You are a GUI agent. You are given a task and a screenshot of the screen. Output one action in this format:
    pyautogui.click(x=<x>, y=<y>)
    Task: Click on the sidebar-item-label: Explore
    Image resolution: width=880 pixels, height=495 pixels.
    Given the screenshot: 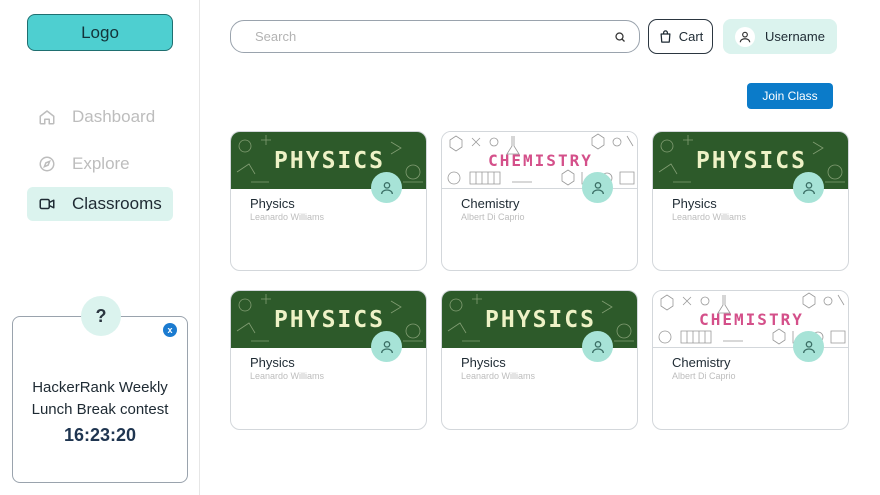 What is the action you would take?
    pyautogui.click(x=101, y=163)
    